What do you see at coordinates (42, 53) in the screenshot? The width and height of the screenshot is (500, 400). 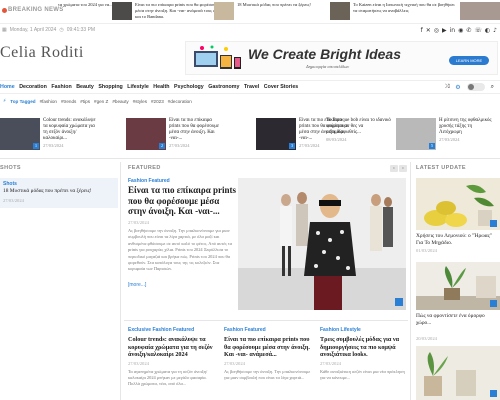 I see `site-logo: Celia Roditi` at bounding box center [42, 53].